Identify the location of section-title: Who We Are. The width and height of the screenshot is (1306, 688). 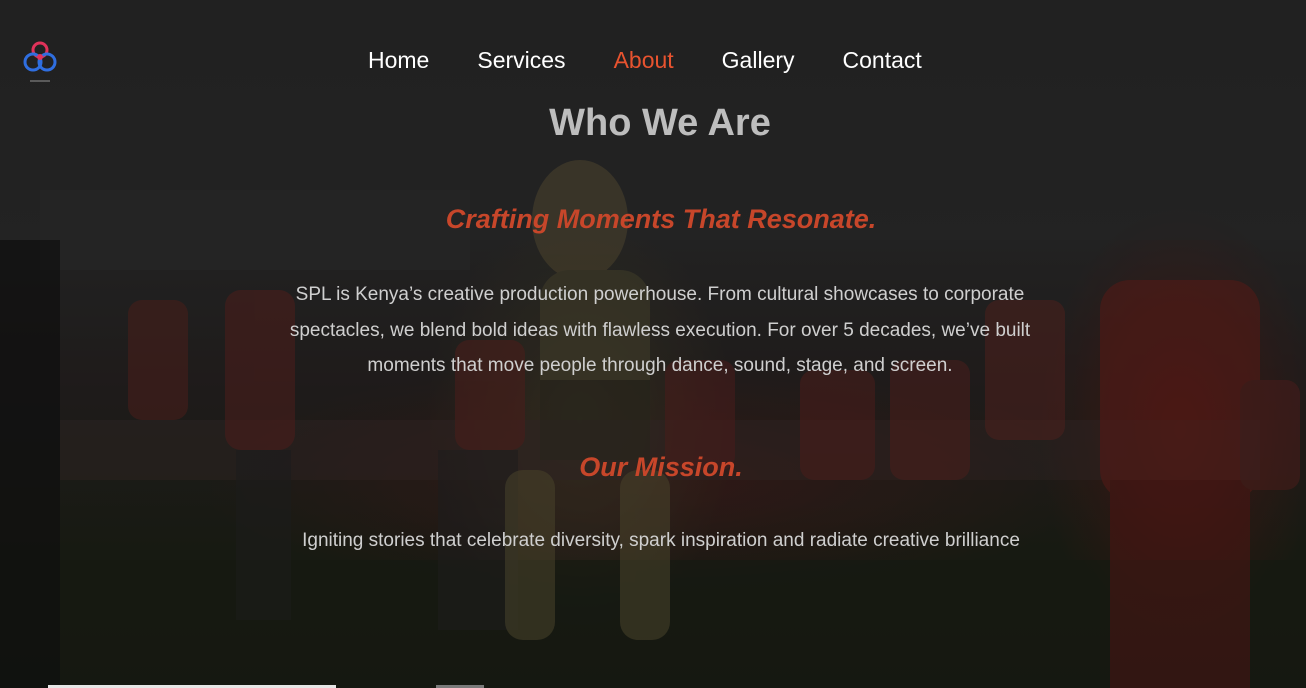
(660, 123).